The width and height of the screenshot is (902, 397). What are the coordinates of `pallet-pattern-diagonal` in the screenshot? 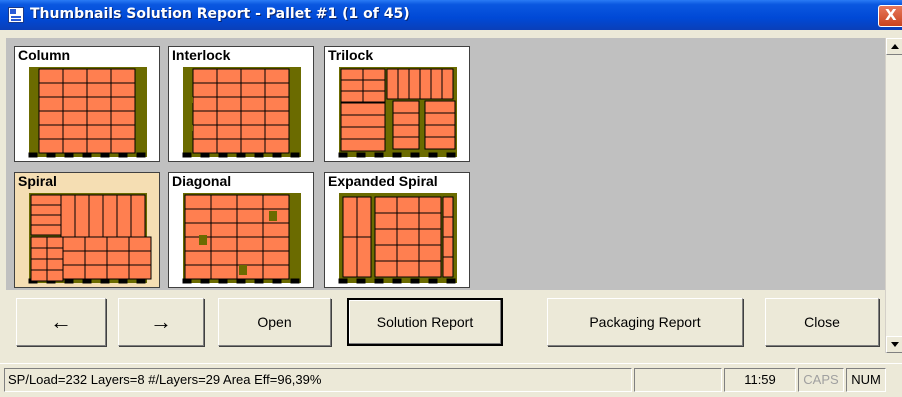 It's located at (241, 238).